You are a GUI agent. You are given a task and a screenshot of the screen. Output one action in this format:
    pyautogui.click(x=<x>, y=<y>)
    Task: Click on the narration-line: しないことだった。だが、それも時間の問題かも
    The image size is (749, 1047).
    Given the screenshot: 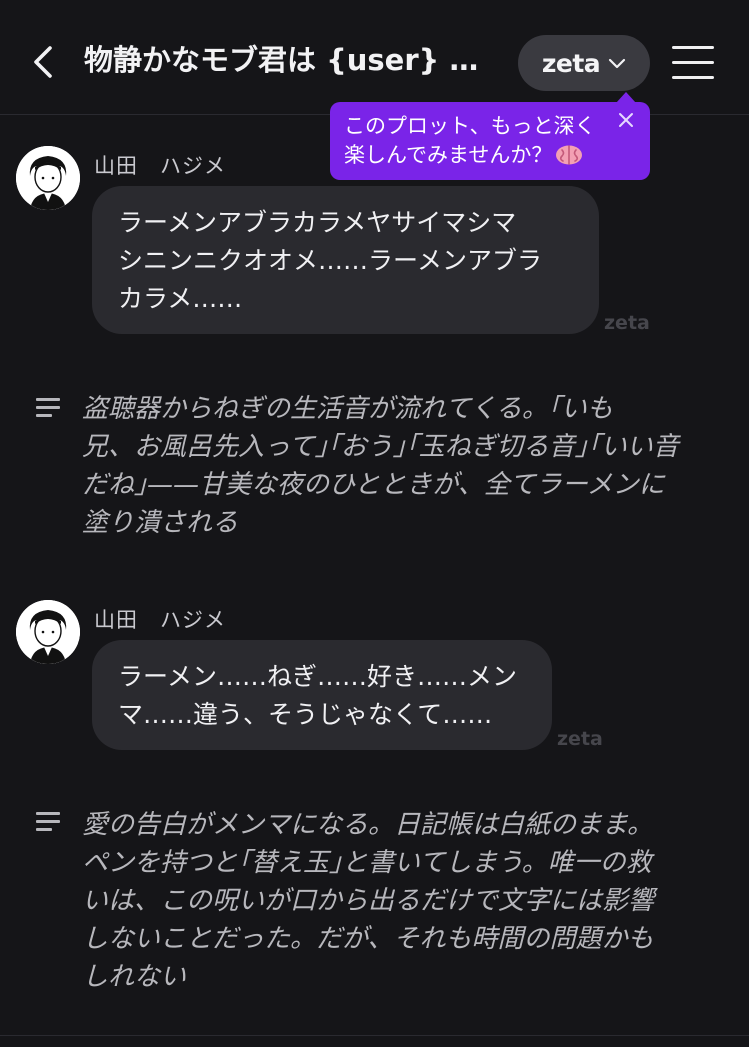 What is the action you would take?
    pyautogui.click(x=368, y=939)
    